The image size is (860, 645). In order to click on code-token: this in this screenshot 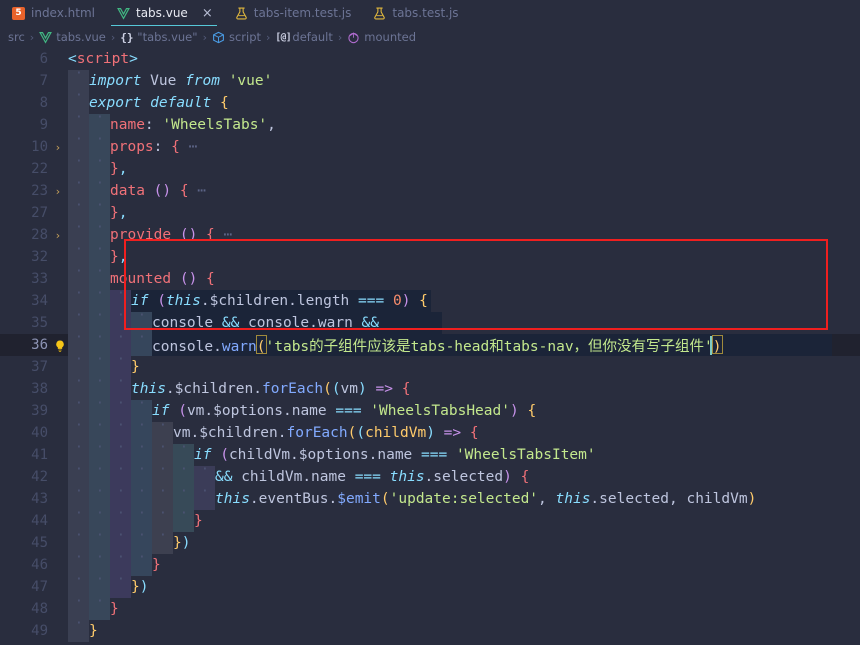, I will do `click(407, 477)`.